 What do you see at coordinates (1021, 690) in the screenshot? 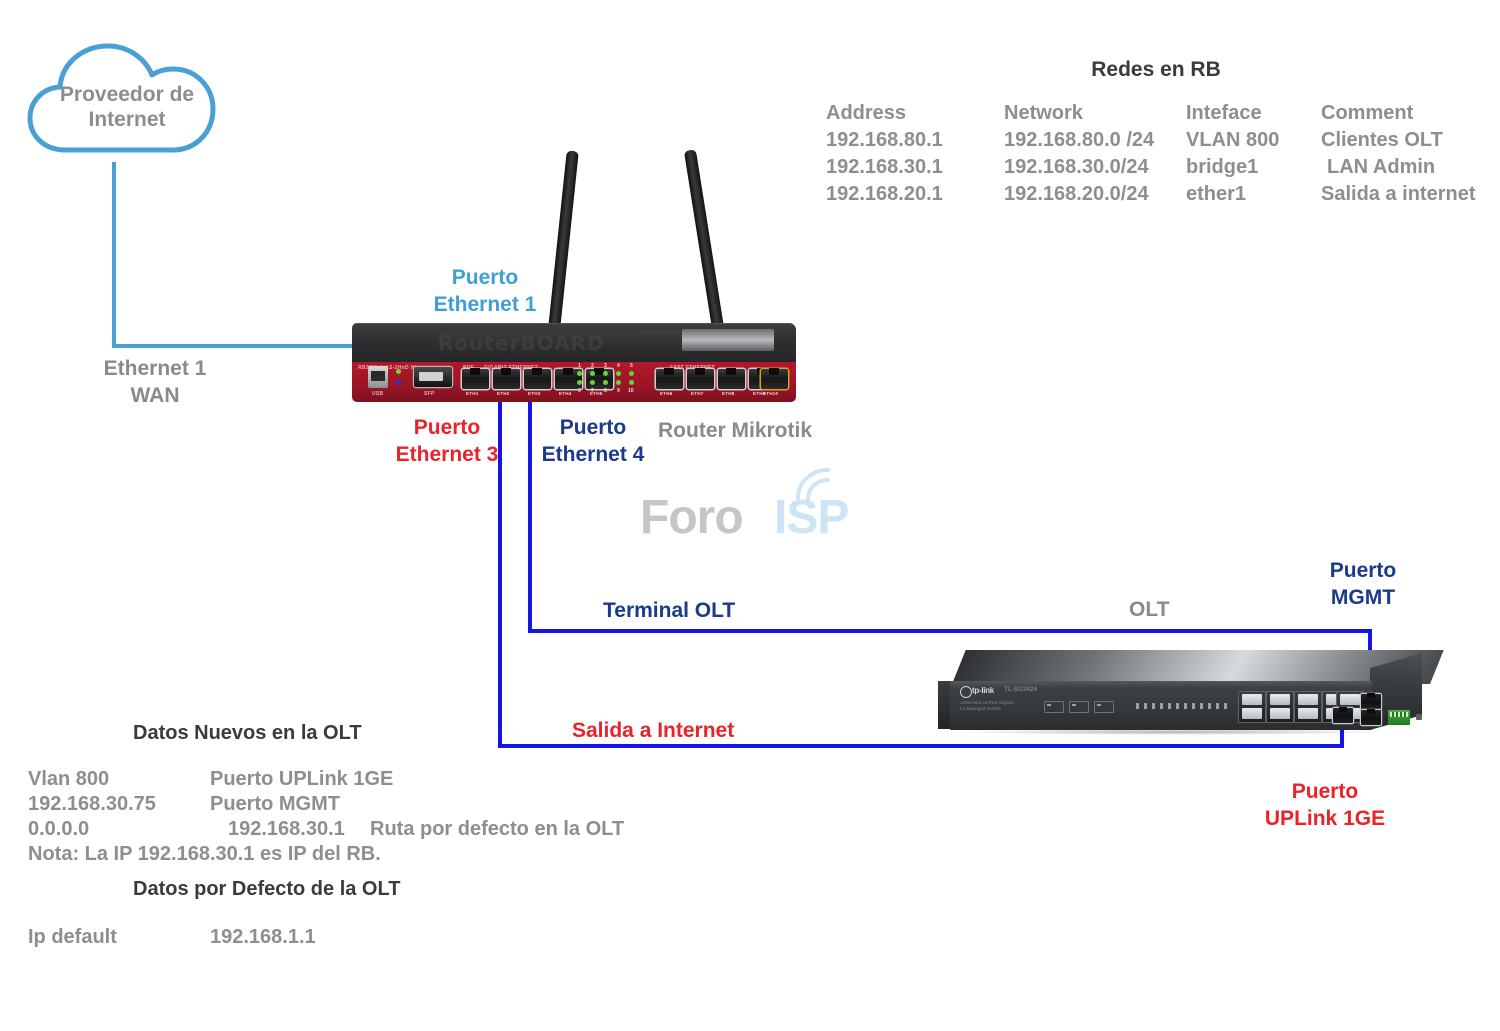
I see `olt-model-text: TL-SG3424` at bounding box center [1021, 690].